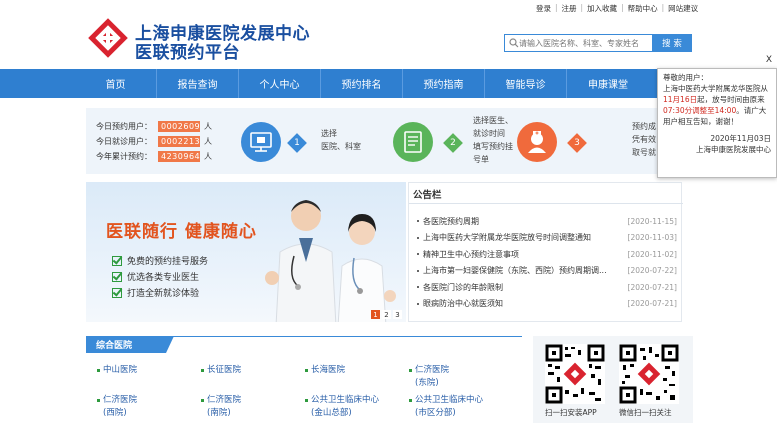  I want to click on stat-value: 4230964, so click(179, 156).